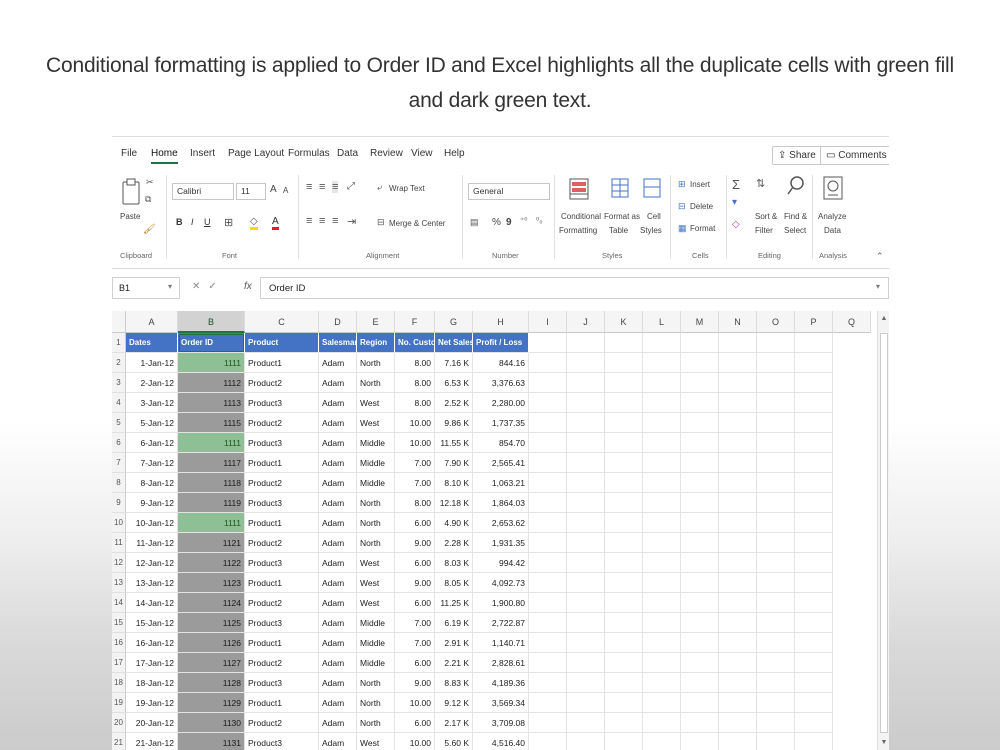 Image resolution: width=1000 pixels, height=750 pixels. Describe the element at coordinates (282, 563) in the screenshot. I see `data-cell: Product3` at that location.